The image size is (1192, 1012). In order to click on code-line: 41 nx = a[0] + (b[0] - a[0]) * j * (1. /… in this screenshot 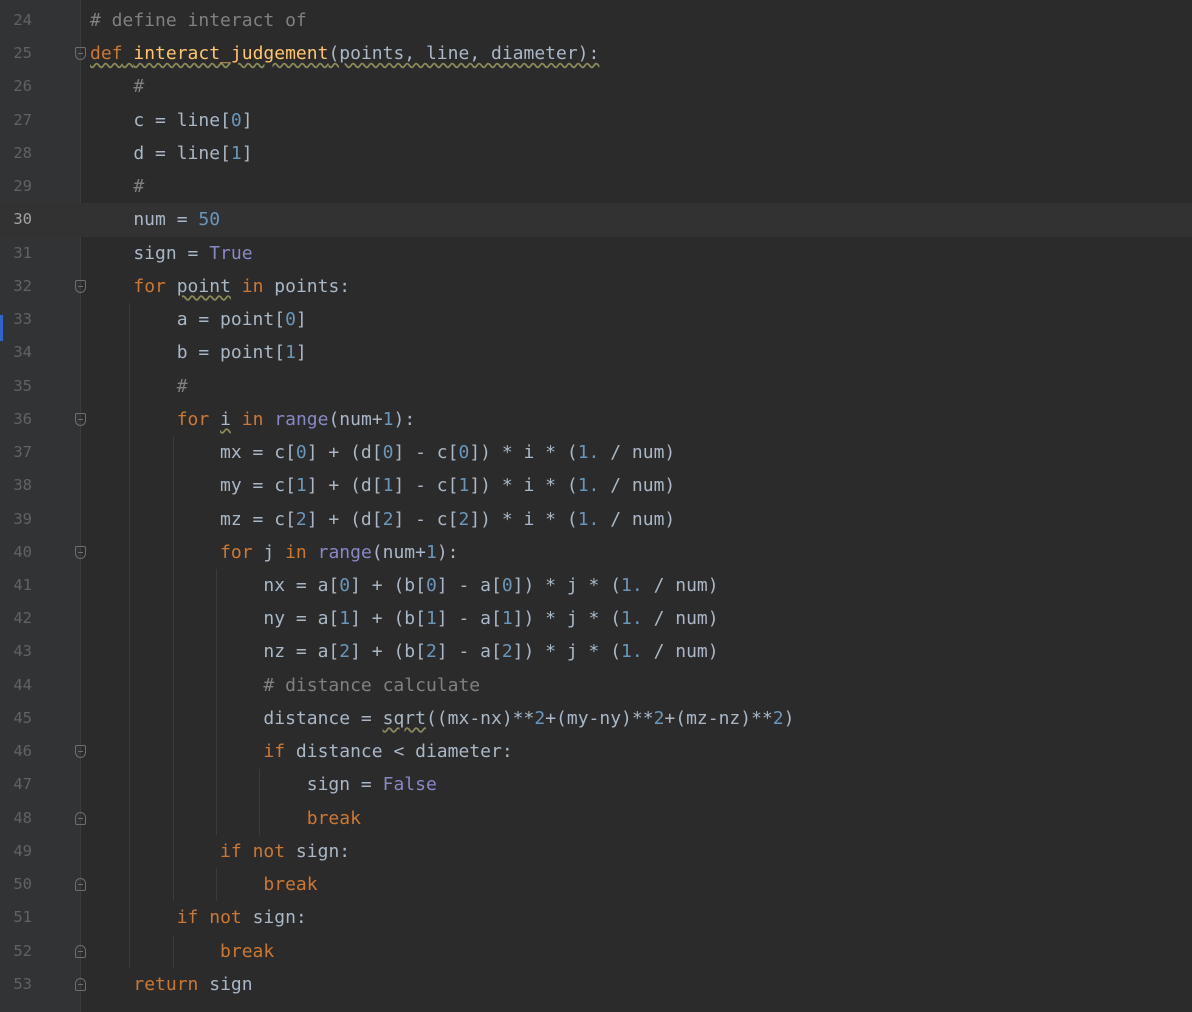, I will do `click(596, 585)`.